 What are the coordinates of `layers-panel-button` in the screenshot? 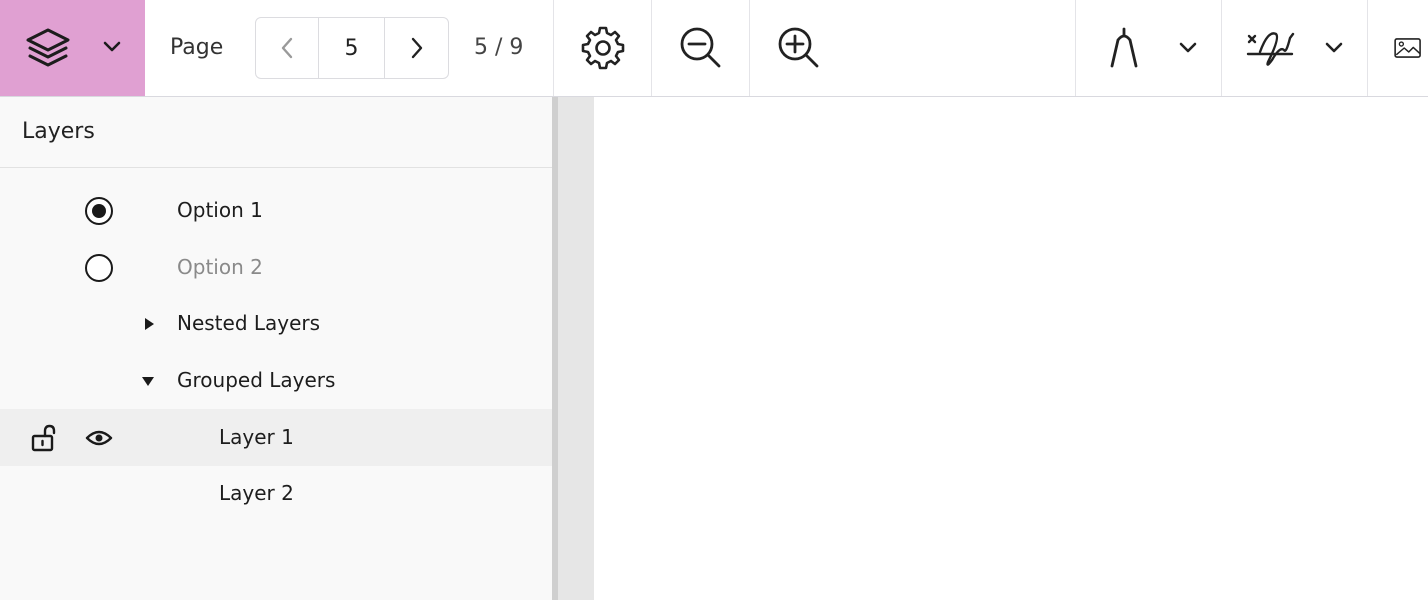 It's located at (72, 48).